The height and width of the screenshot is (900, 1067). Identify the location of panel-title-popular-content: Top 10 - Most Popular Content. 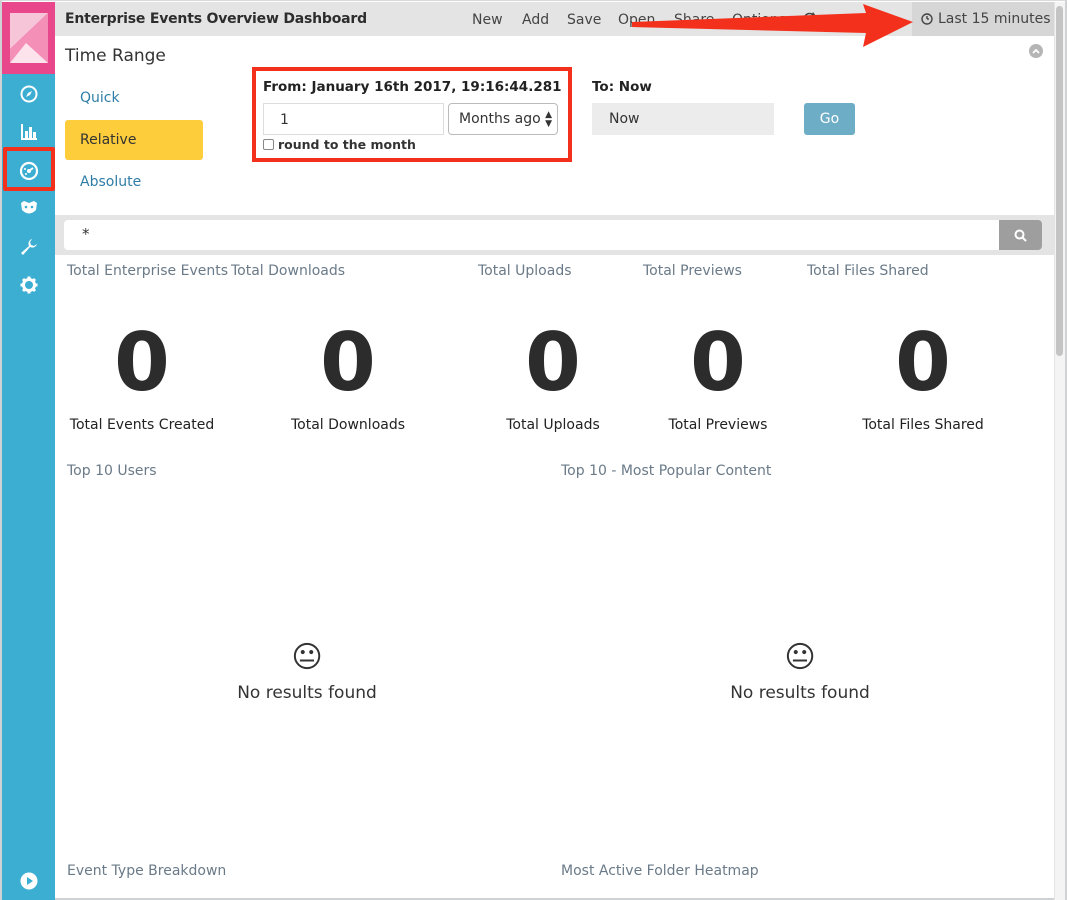
(666, 471).